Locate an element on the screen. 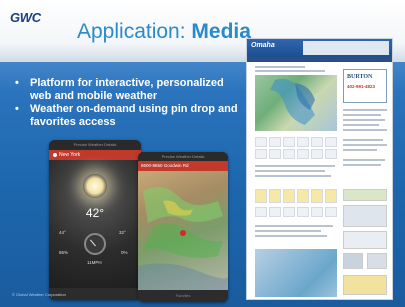 Image resolution: width=405 pixels, height=307 pixels. website-banner-ad is located at coordinates (346, 48).